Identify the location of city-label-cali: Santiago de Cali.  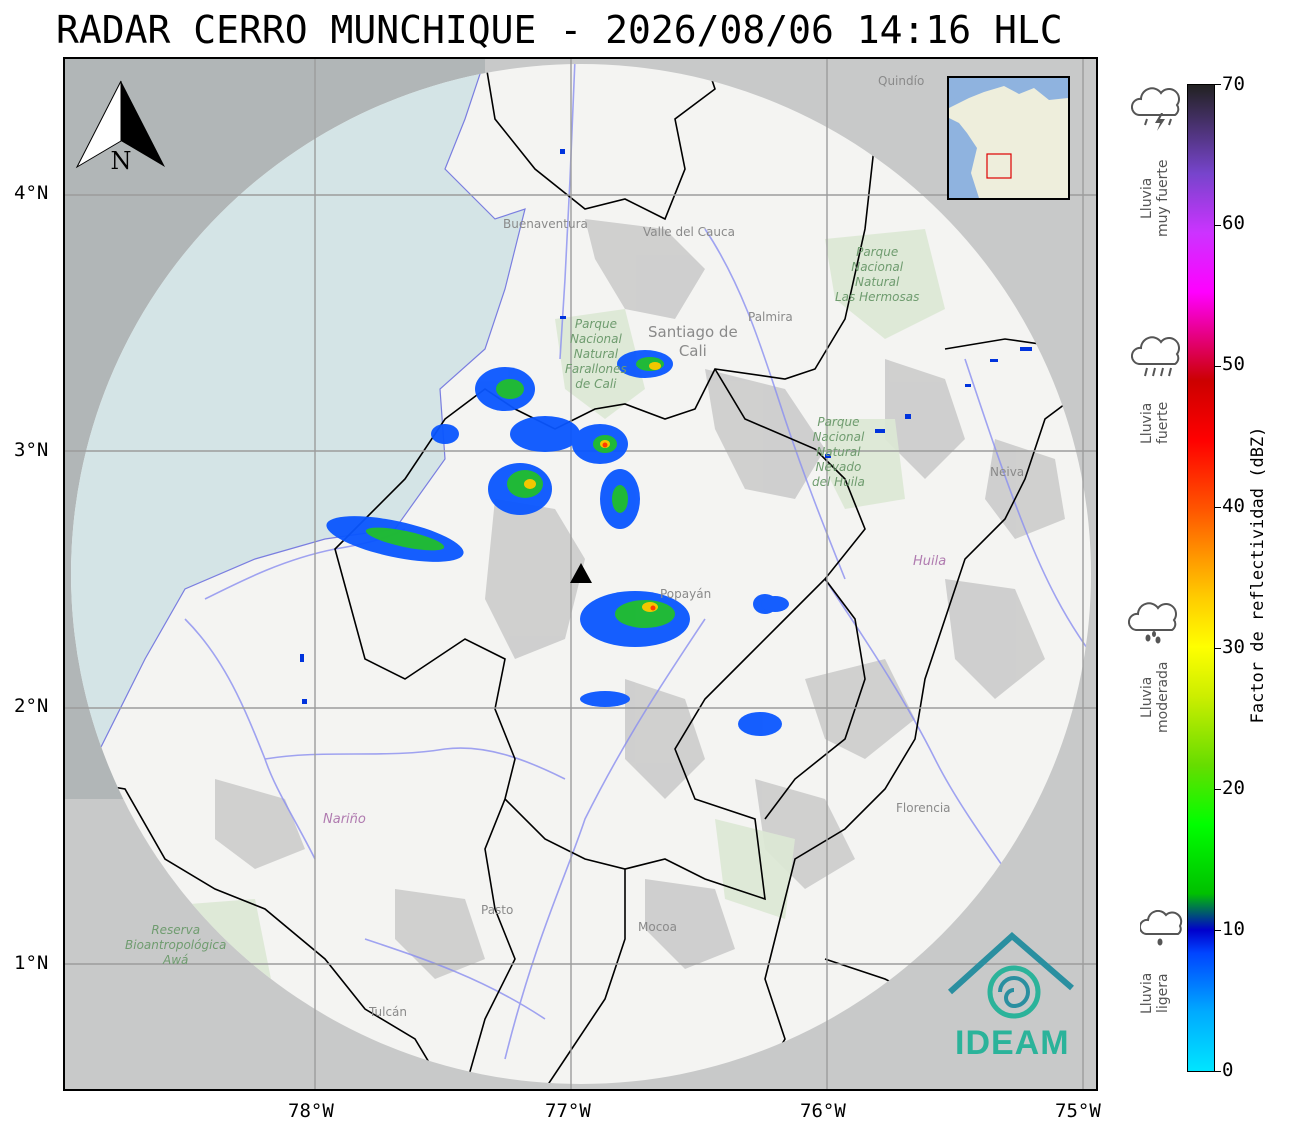
(693, 341).